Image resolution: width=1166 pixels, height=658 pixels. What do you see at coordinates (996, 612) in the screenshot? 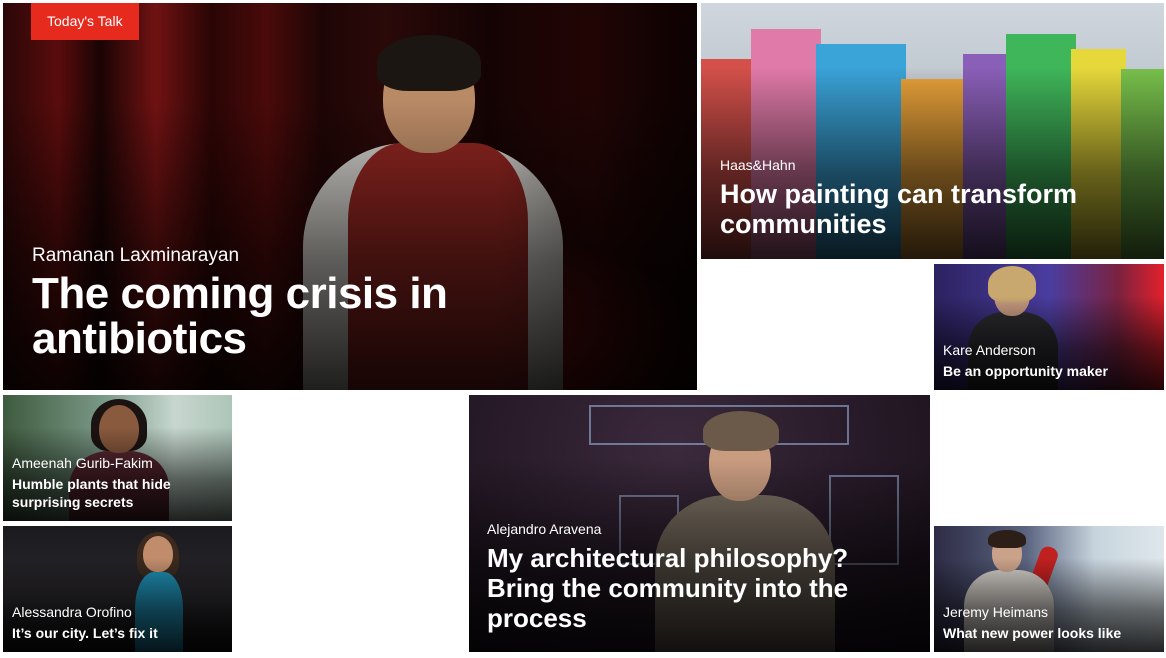
I see `speaker-name: Jeremy Heimans` at bounding box center [996, 612].